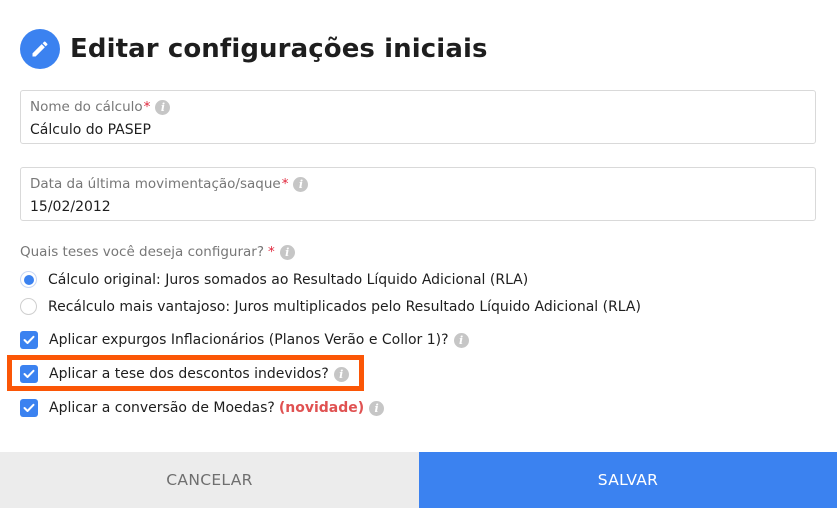  I want to click on radio-button, so click(28, 306).